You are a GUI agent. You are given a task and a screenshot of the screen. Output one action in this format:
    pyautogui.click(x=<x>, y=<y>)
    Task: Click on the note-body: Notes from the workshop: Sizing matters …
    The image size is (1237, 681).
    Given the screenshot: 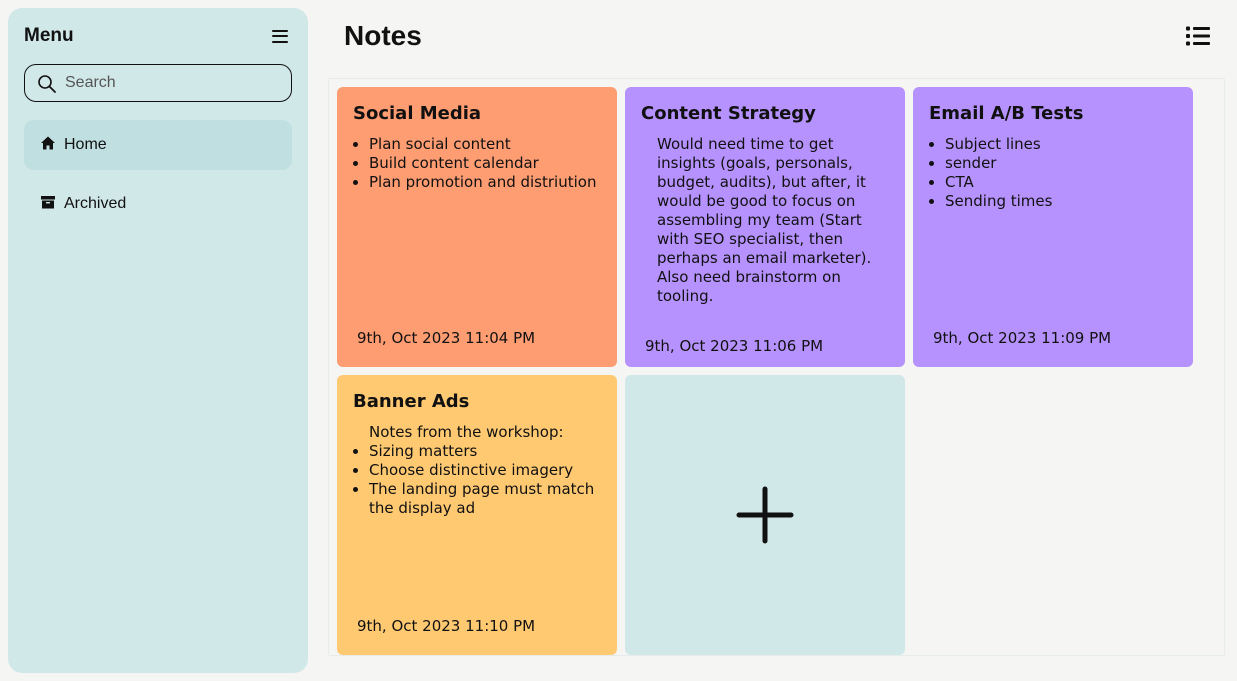 What is the action you would take?
    pyautogui.click(x=477, y=470)
    